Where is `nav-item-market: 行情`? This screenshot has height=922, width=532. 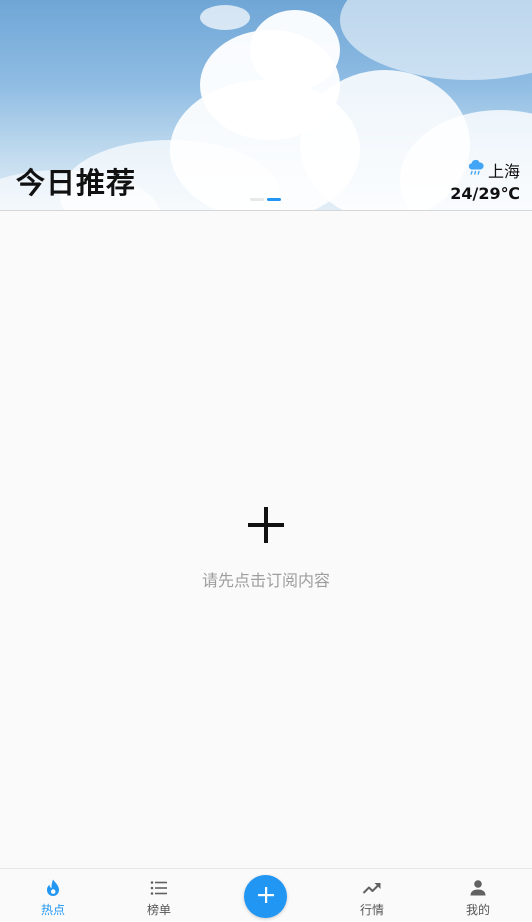 nav-item-market: 行情 is located at coordinates (372, 895).